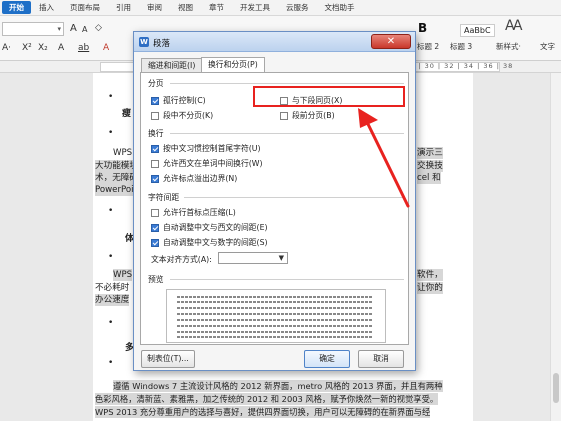 The height and width of the screenshot is (421, 561). What do you see at coordinates (329, 96) in the screenshot?
I see `annotation-highlight-box` at bounding box center [329, 96].